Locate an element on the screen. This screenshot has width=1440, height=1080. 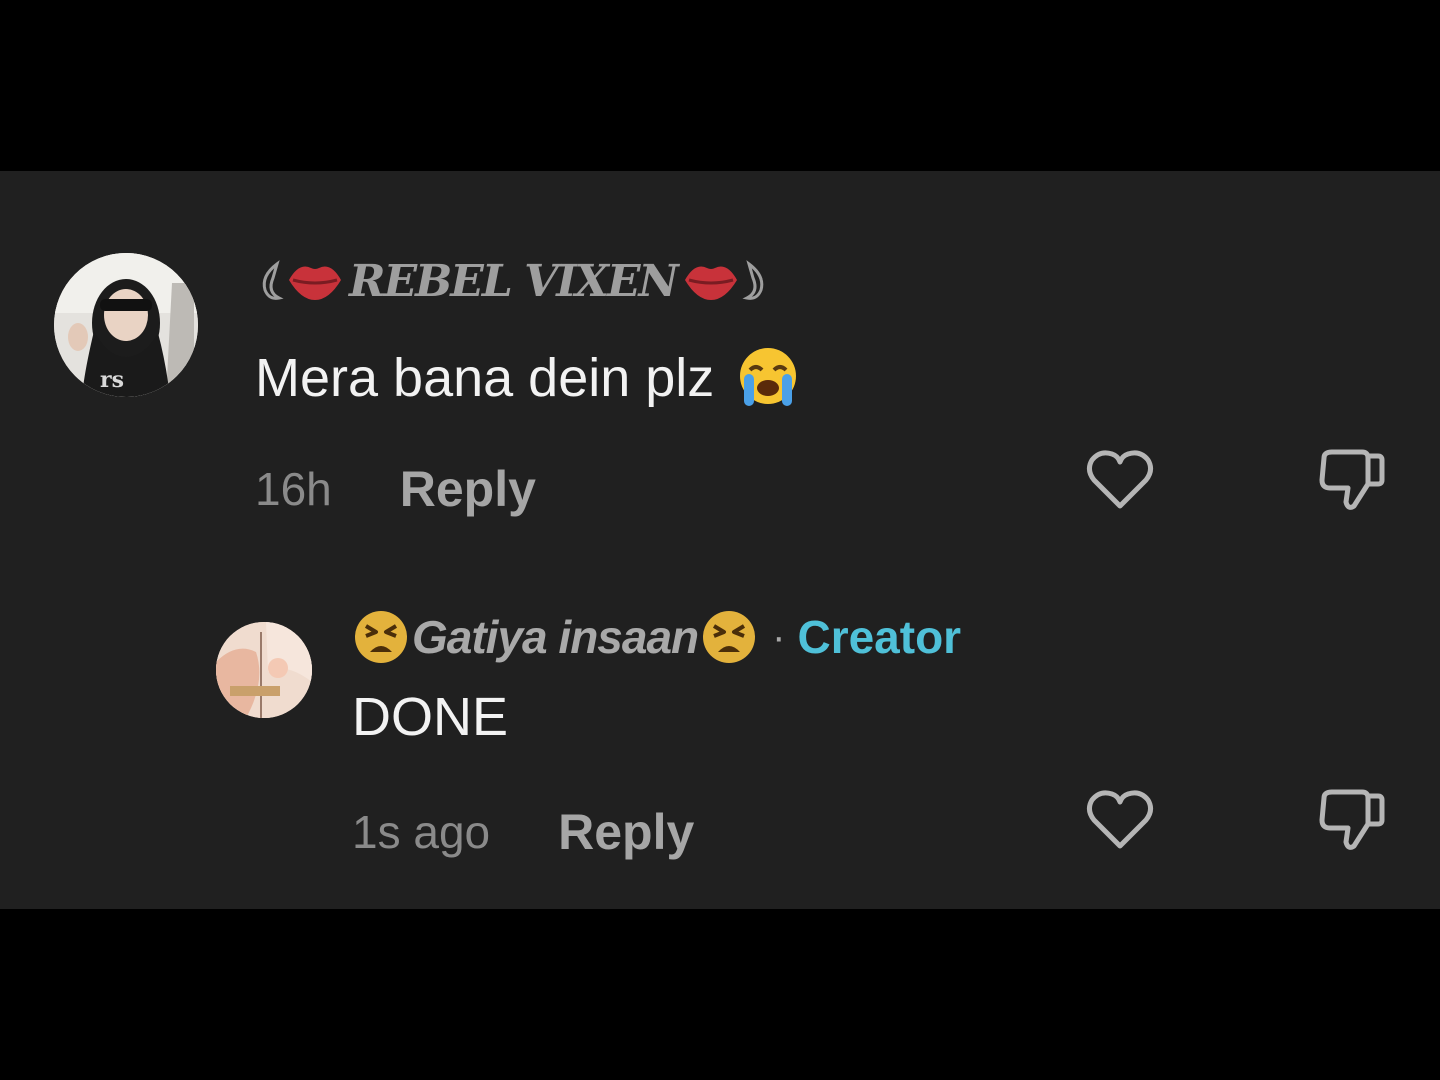
username-label: REBEL VIXEN is located at coordinates (514, 281).